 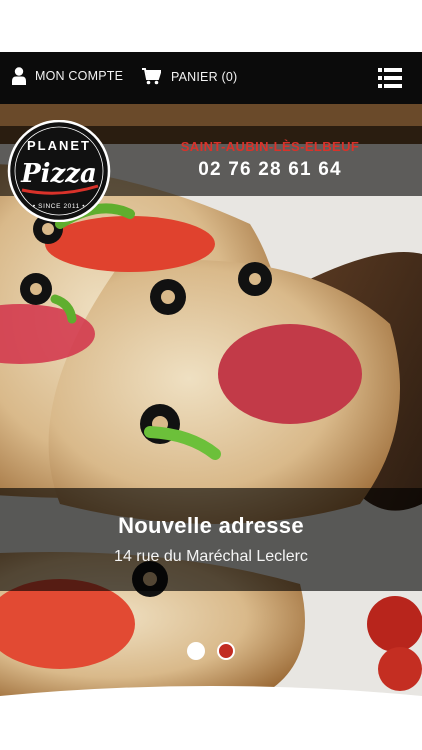 What do you see at coordinates (79, 76) in the screenshot?
I see `account-label: MON COMPTE` at bounding box center [79, 76].